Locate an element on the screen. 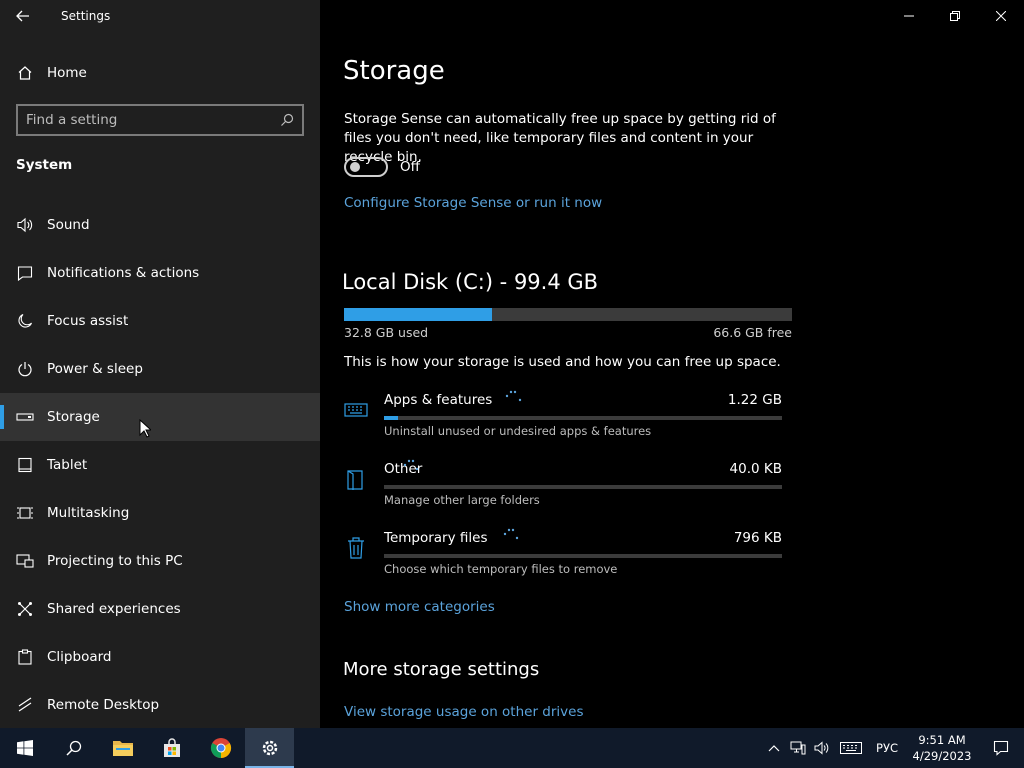 This screenshot has width=1024, height=768. network-button is located at coordinates (798, 748).